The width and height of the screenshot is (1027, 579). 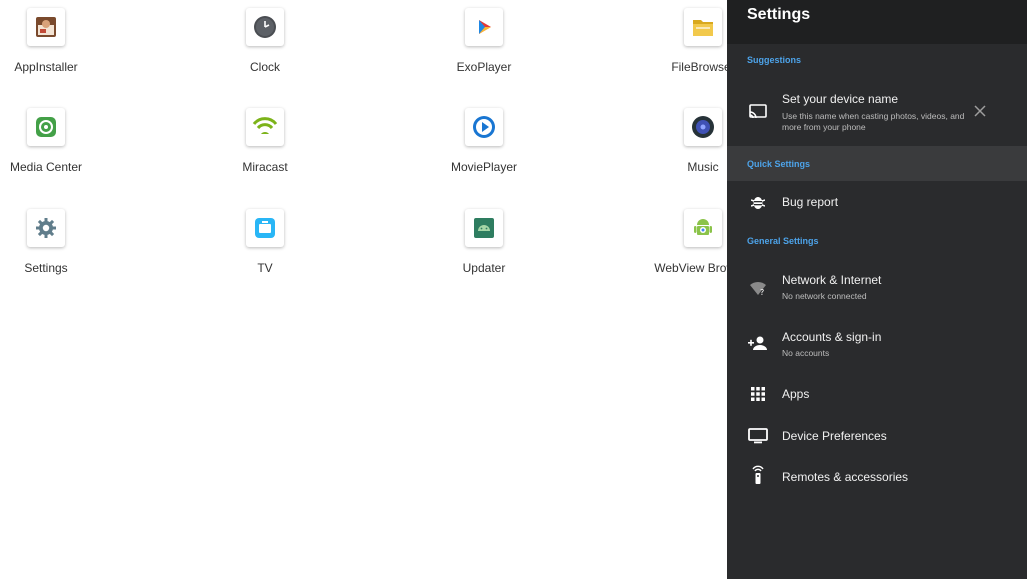 I want to click on media-center-icon, so click(x=46, y=127).